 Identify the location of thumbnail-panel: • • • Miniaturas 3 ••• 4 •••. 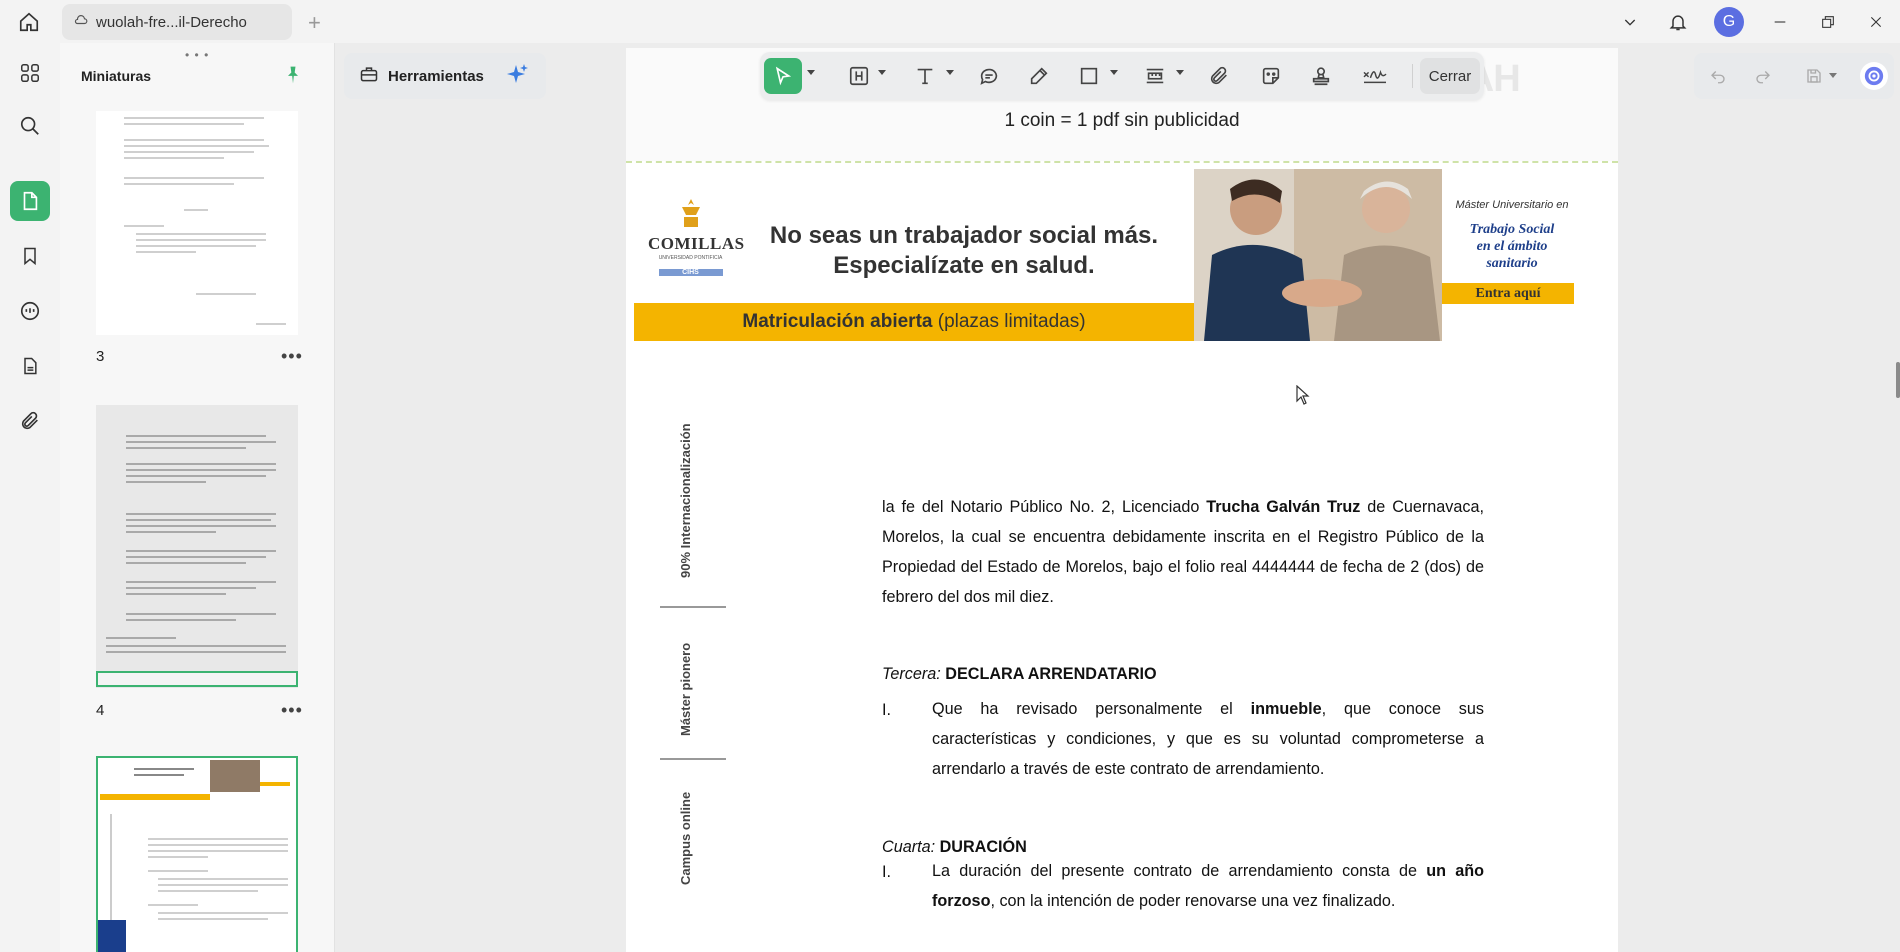
(197, 497).